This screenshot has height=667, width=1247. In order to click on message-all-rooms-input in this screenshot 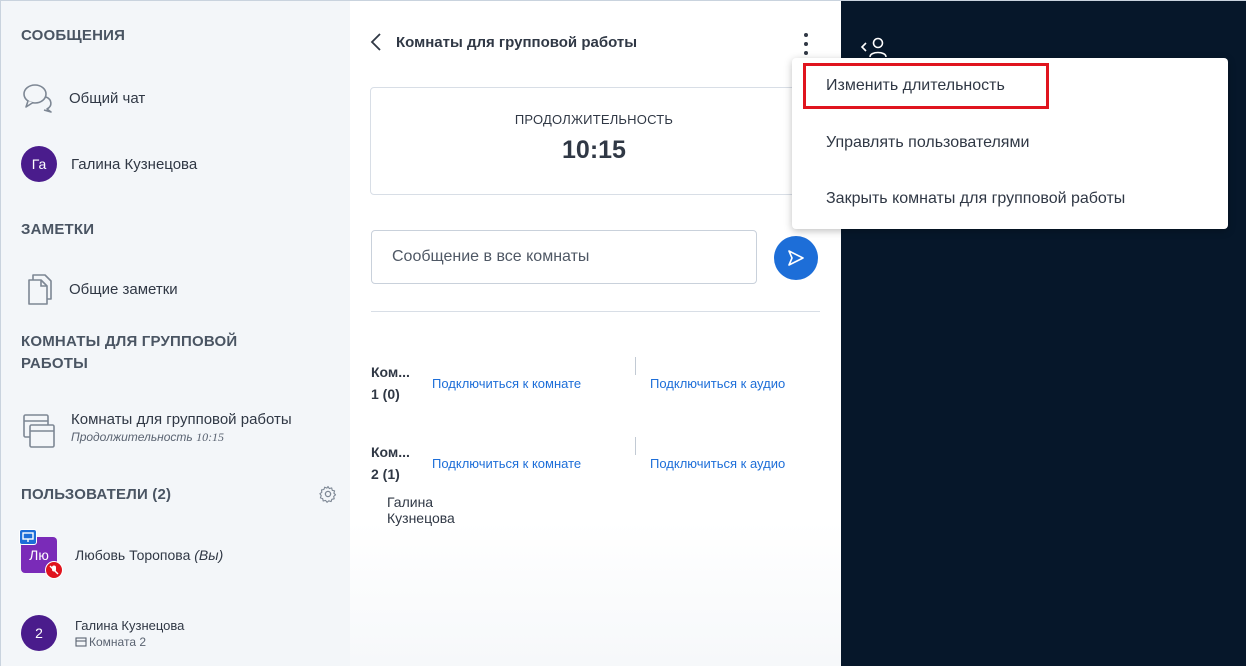, I will do `click(564, 257)`.